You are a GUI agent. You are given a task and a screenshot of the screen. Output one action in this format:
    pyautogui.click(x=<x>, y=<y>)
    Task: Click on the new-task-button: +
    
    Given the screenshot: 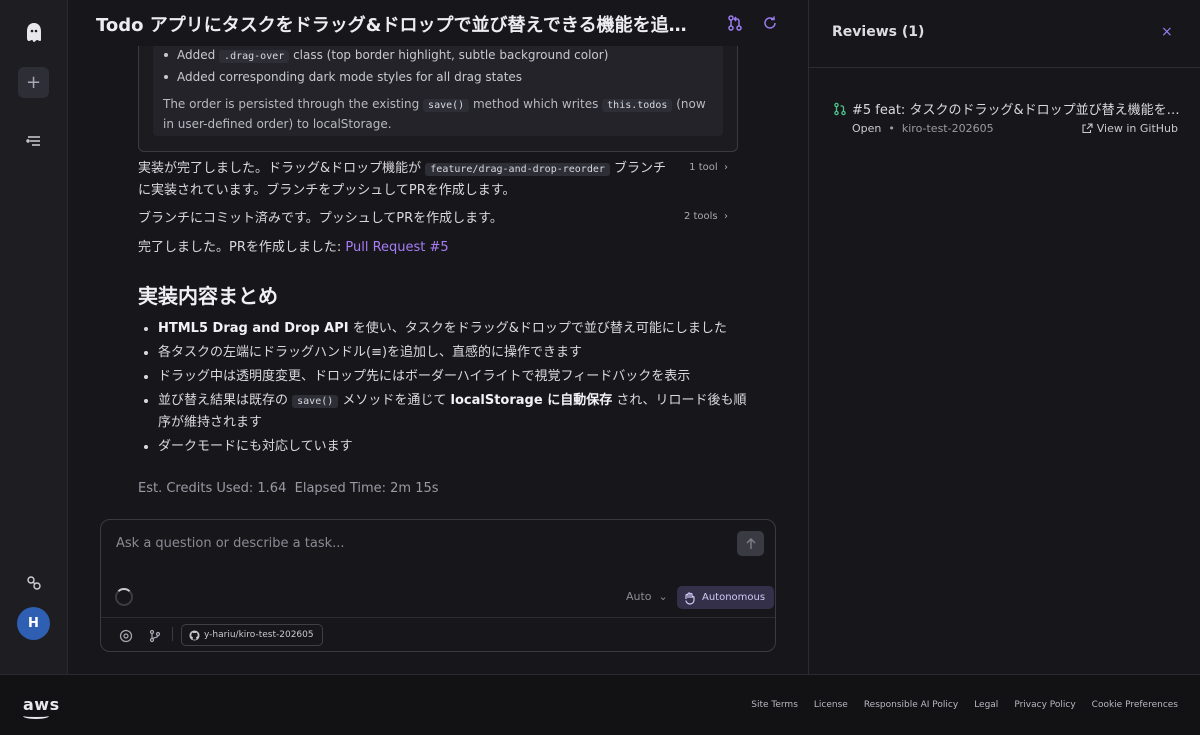 What is the action you would take?
    pyautogui.click(x=33, y=82)
    